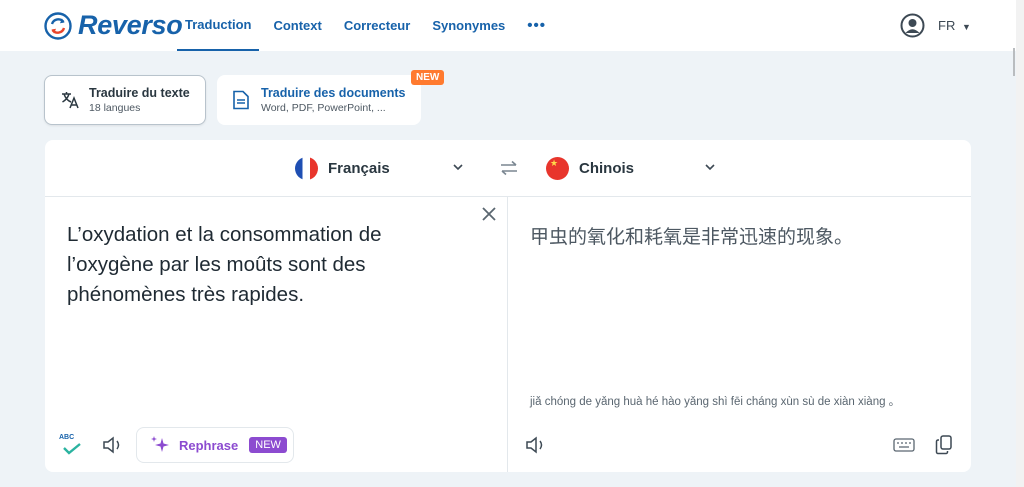 This screenshot has width=1024, height=487. Describe the element at coordinates (306, 168) in the screenshot. I see `france-flag-icon` at that location.